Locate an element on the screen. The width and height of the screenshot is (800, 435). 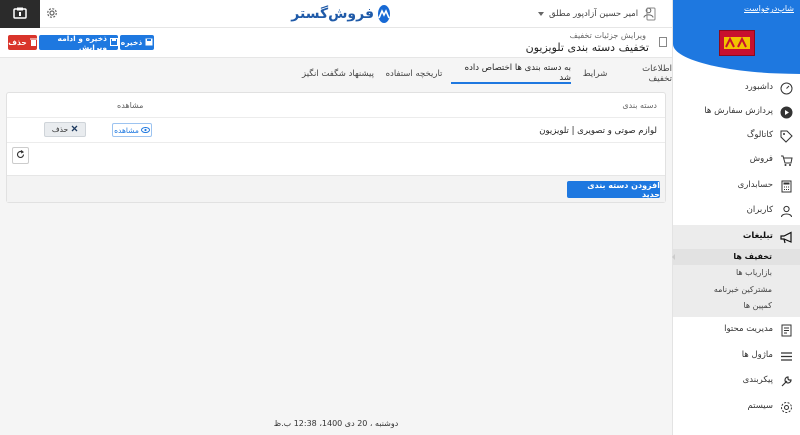
sidebar-item-label: کاتالوگ is located at coordinates (759, 135).